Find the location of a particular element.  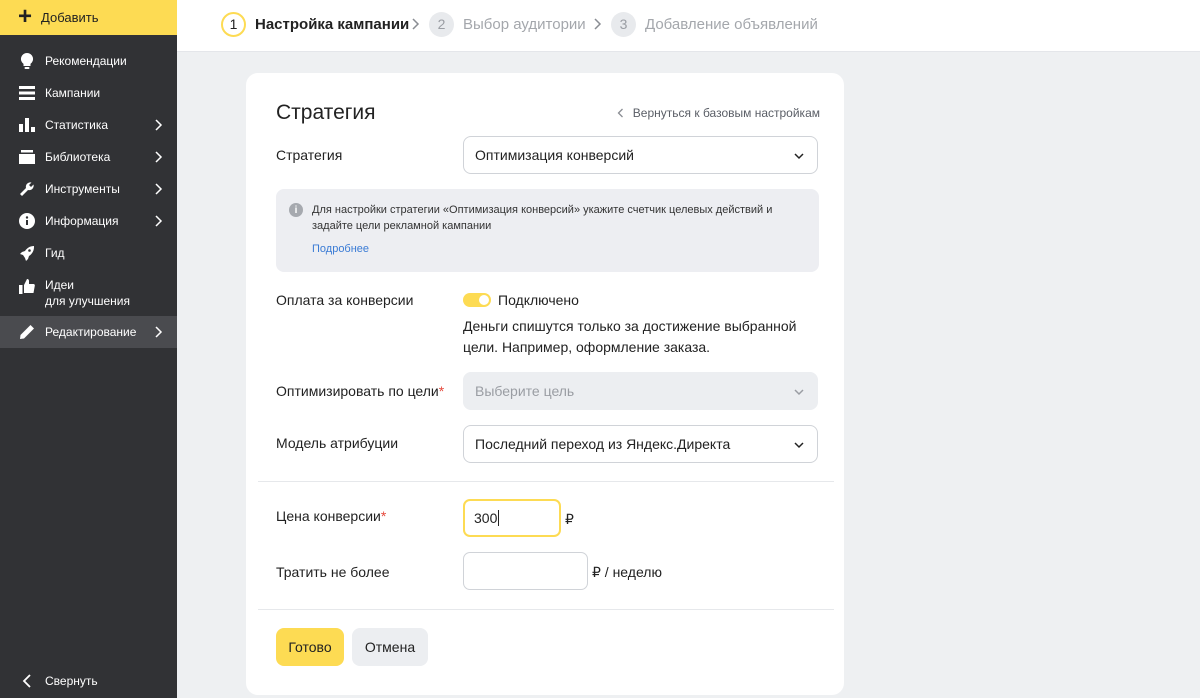

goal-select: Выберите цель is located at coordinates (640, 391).